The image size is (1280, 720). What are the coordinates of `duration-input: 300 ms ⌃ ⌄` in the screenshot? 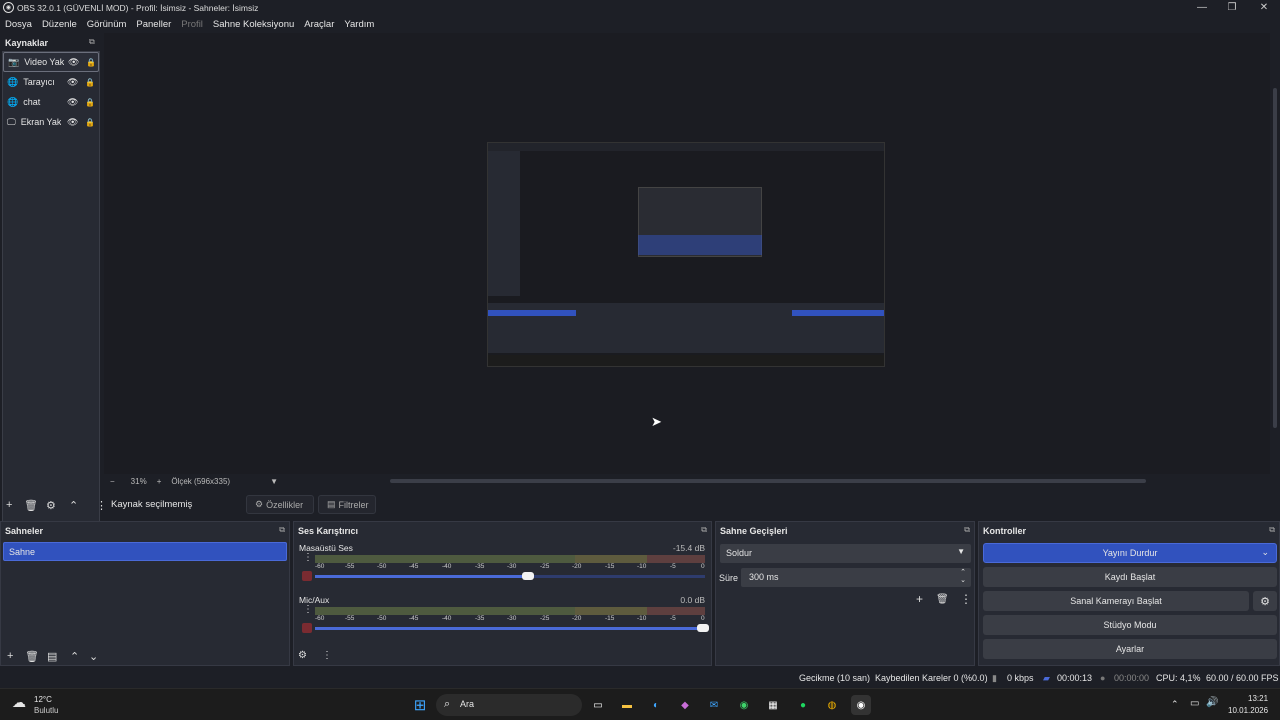 It's located at (856, 577).